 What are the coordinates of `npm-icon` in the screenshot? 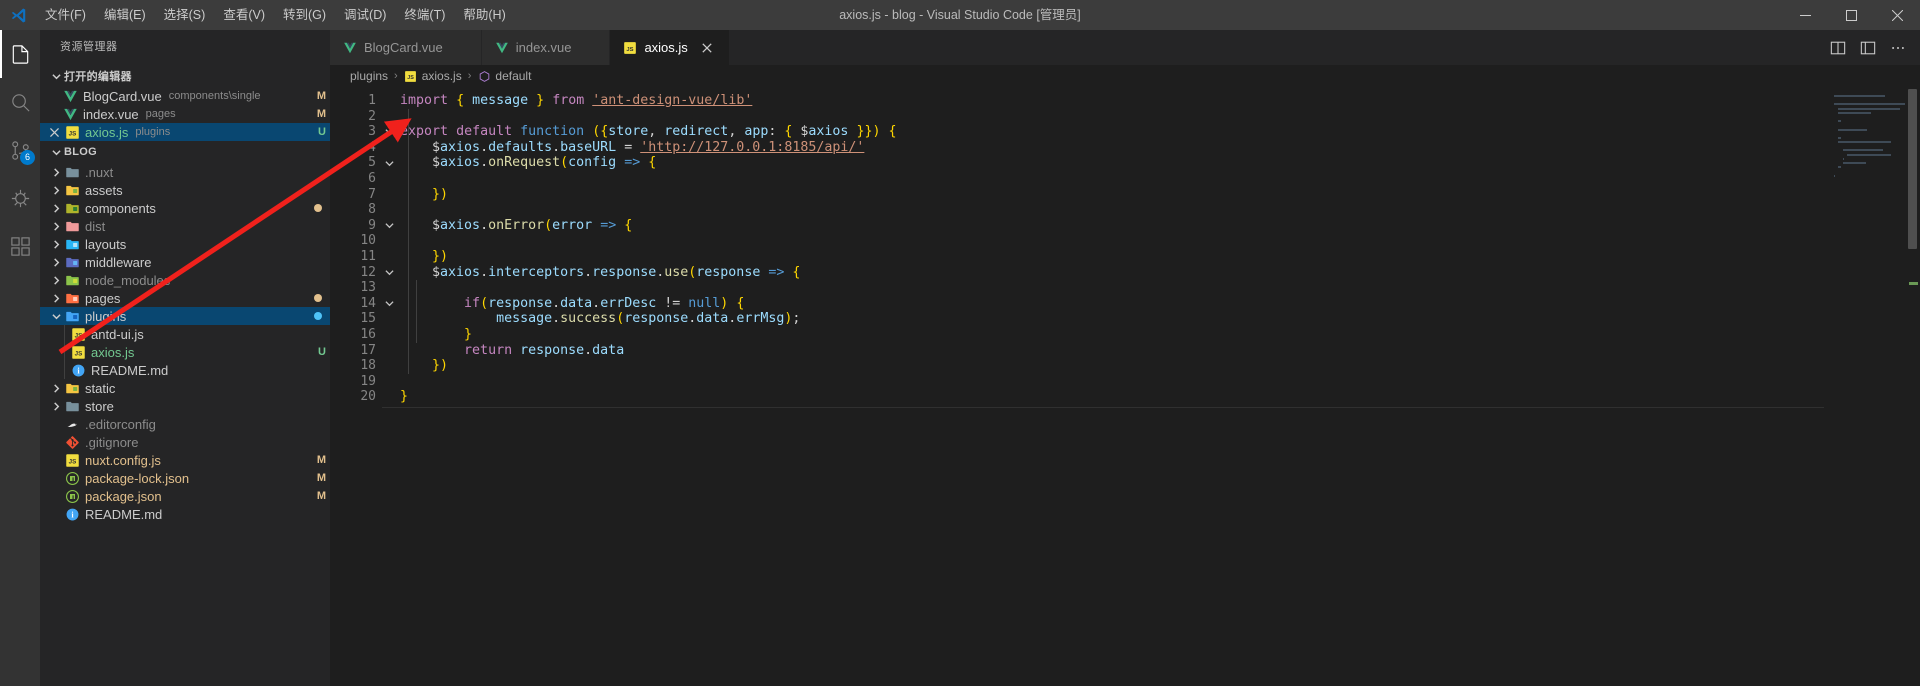 It's located at (72, 496).